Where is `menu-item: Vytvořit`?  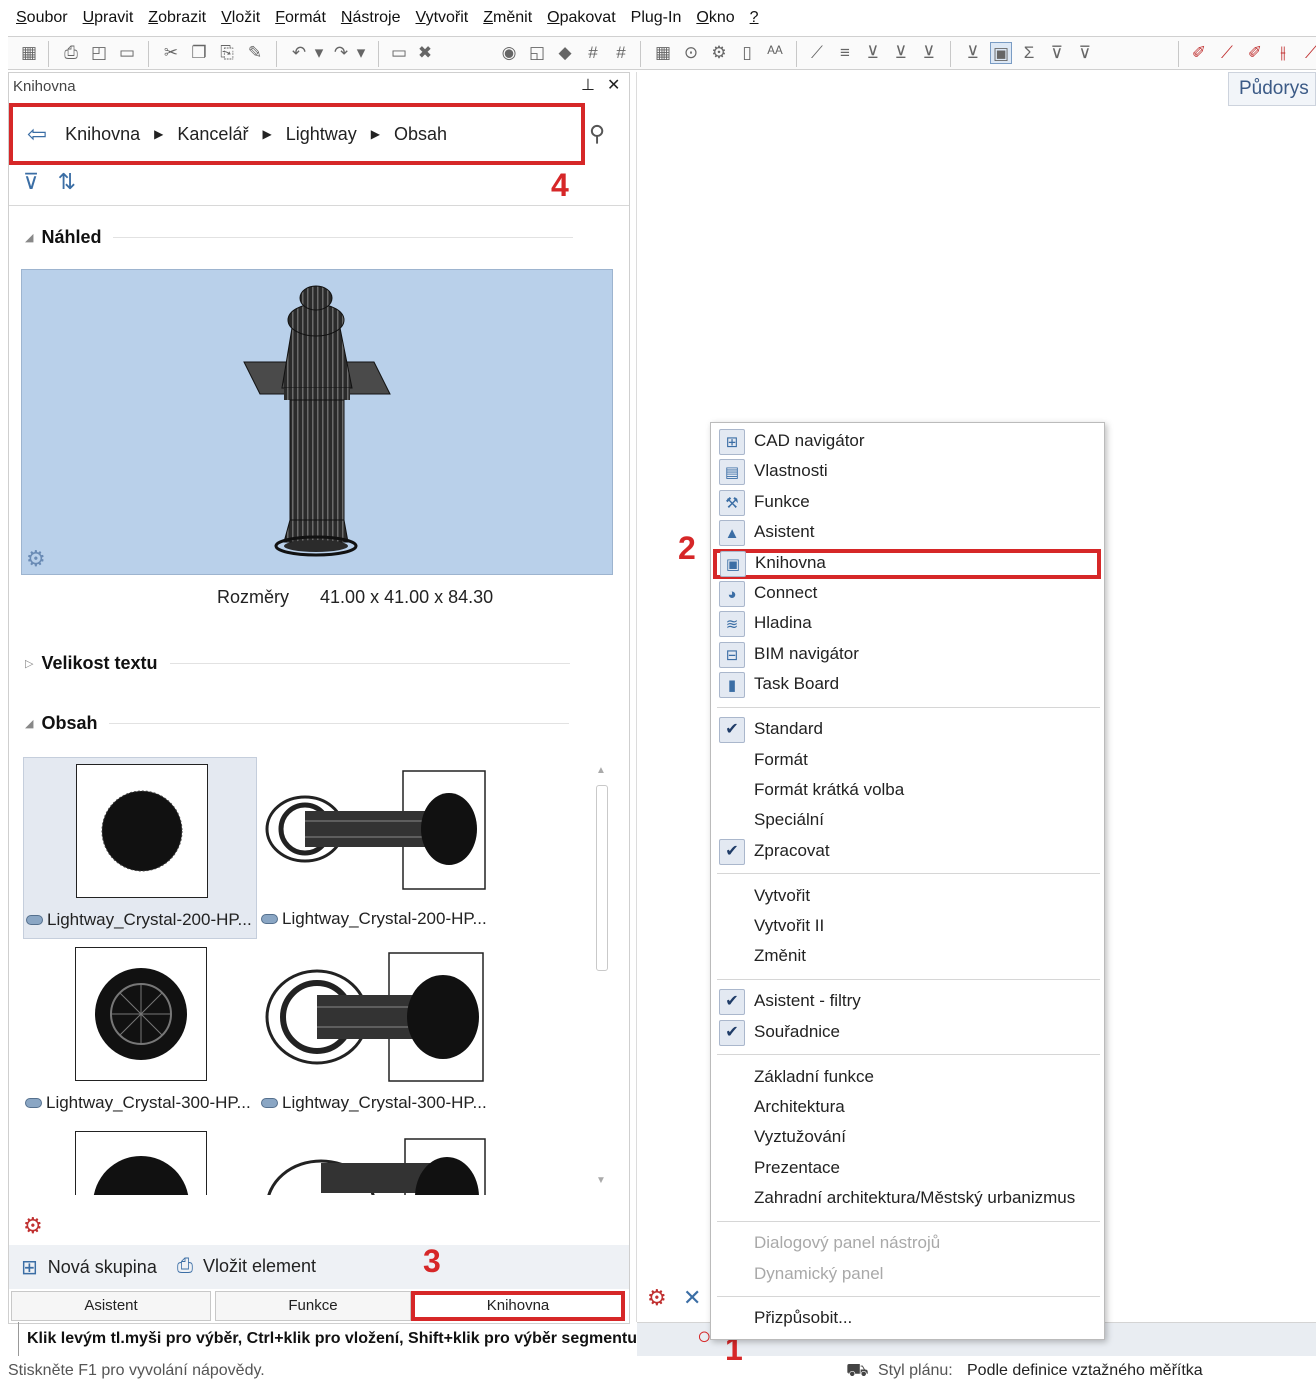 menu-item: Vytvořit is located at coordinates (444, 18).